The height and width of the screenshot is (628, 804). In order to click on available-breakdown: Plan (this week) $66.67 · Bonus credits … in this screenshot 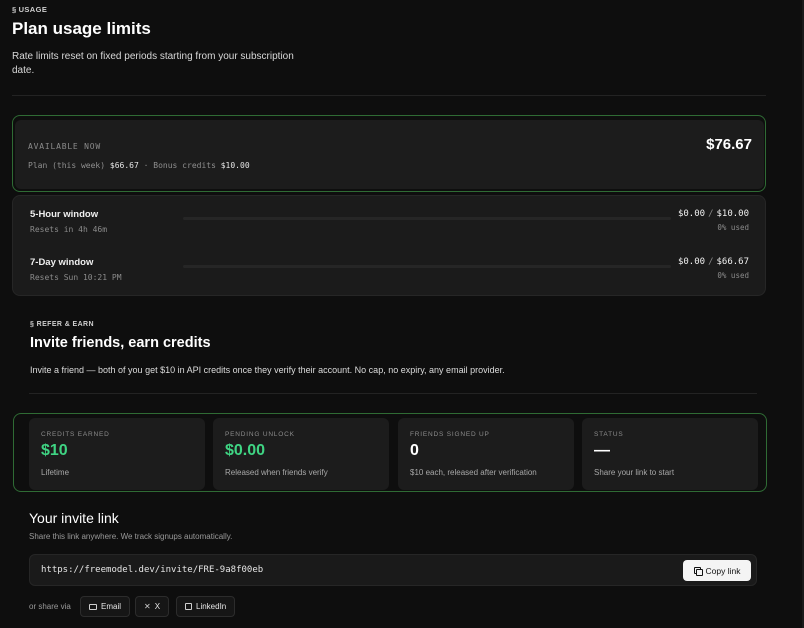, I will do `click(139, 165)`.